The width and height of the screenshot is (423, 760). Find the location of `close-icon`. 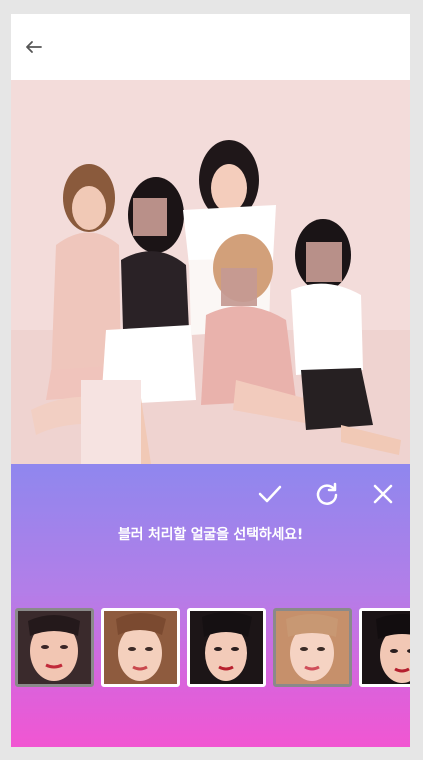

close-icon is located at coordinates (383, 494).